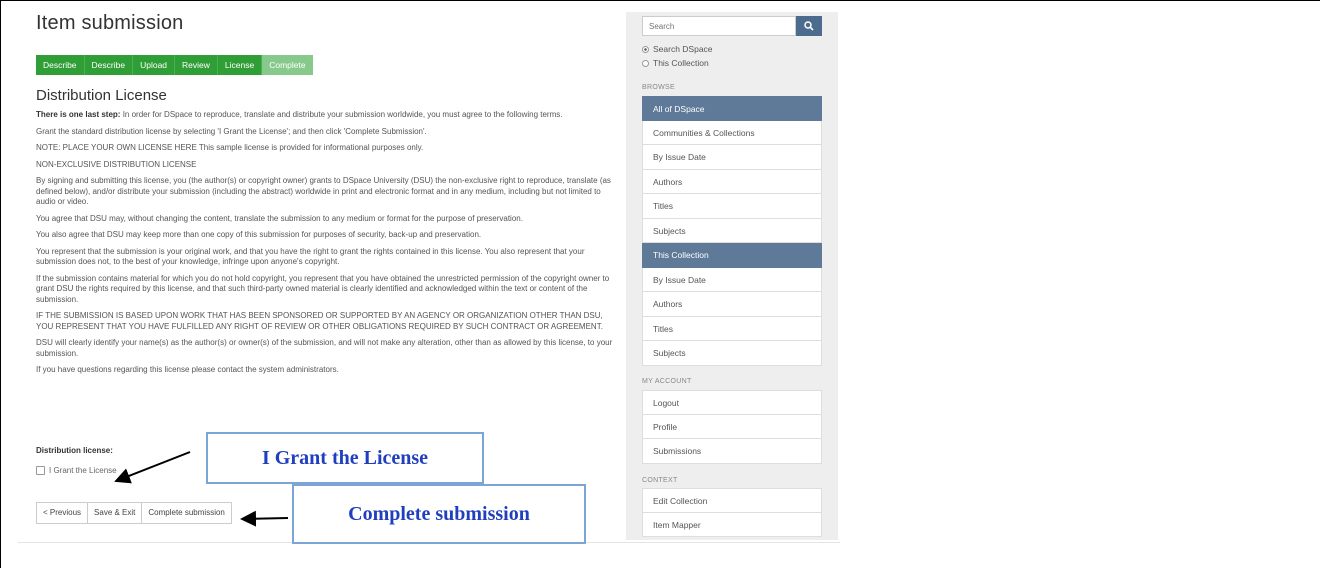 The image size is (1322, 570). What do you see at coordinates (116, 164) in the screenshot?
I see `license-paragraph: NON-EXCLUSIVE DISTRIBUTION LICENSE` at bounding box center [116, 164].